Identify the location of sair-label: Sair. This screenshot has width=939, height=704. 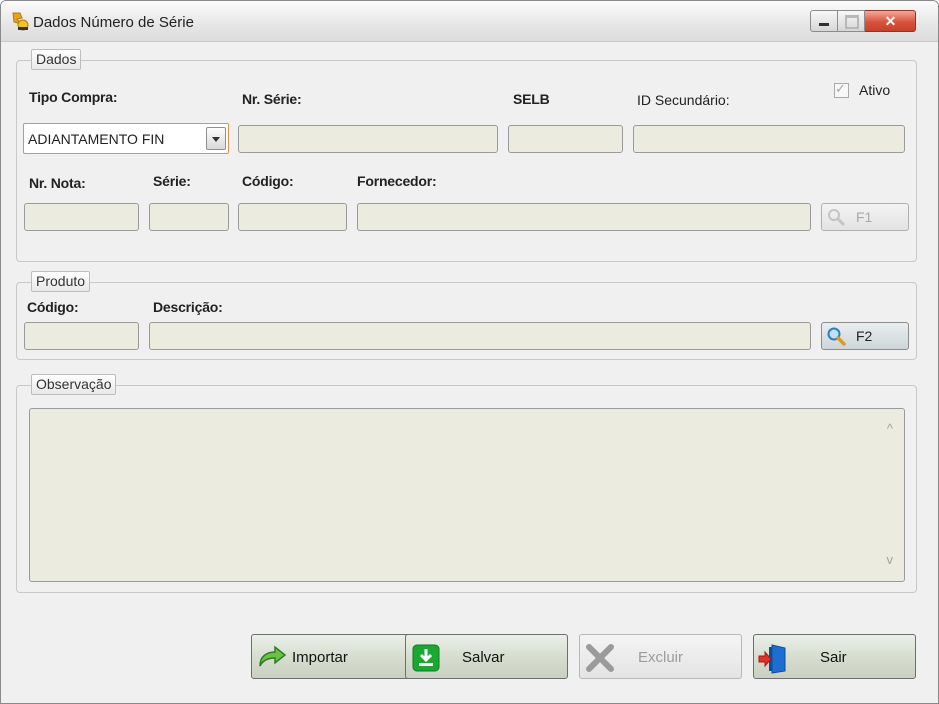
(833, 657).